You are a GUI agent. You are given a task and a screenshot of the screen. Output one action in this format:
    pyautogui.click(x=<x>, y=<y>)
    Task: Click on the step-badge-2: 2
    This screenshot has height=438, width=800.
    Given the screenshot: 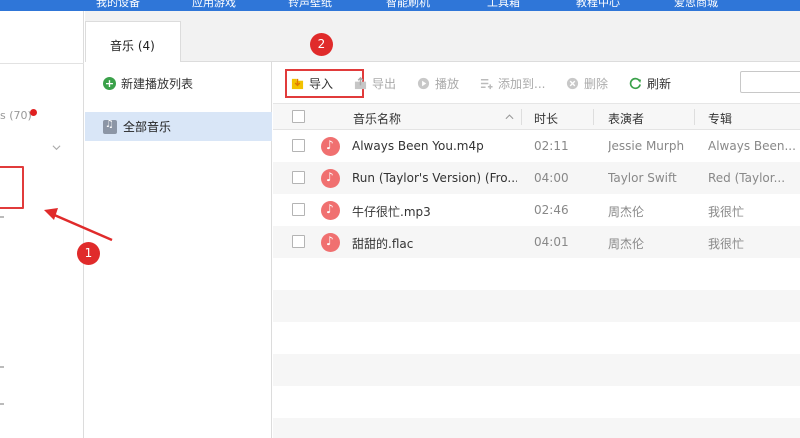 What is the action you would take?
    pyautogui.click(x=321, y=44)
    